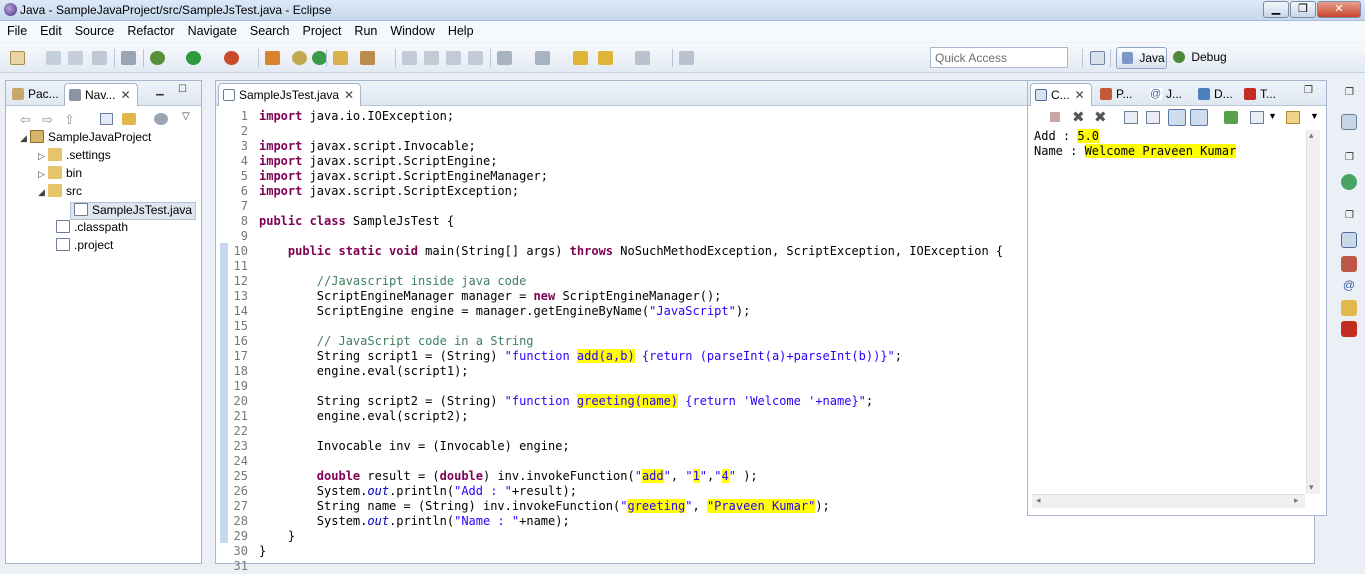  Describe the element at coordinates (319, 58) in the screenshot. I see `new-class-icon` at that location.